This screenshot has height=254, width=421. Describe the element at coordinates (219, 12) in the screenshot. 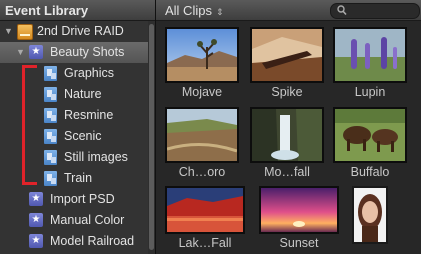

I see `select-arrows-icon: ⇕` at that location.